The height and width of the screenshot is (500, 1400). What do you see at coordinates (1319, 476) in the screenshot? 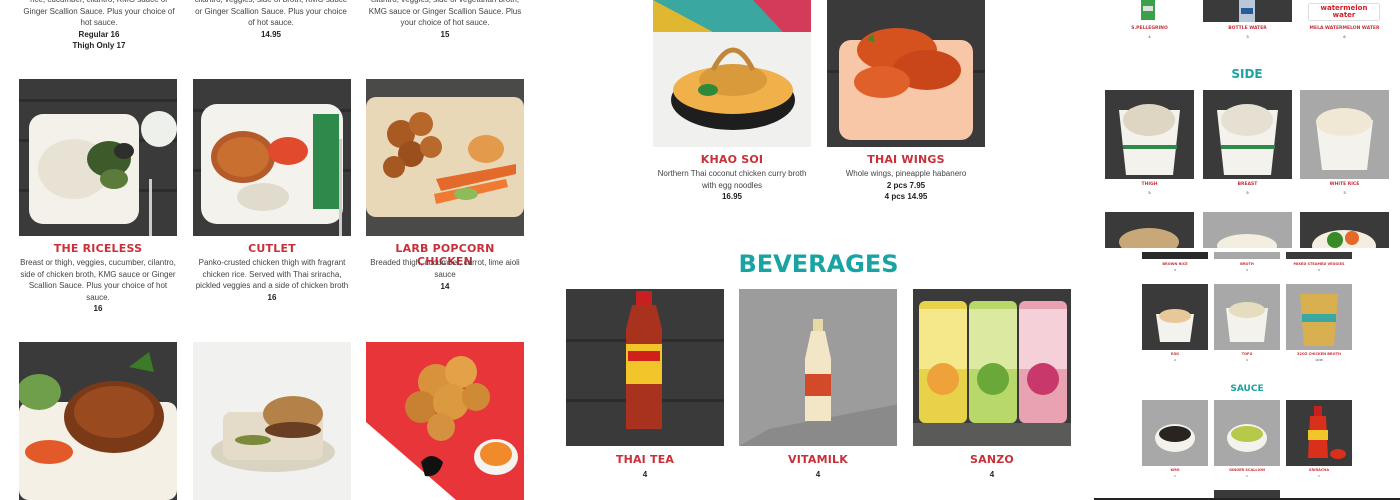
I see `sriracha-price: 1` at bounding box center [1319, 476].